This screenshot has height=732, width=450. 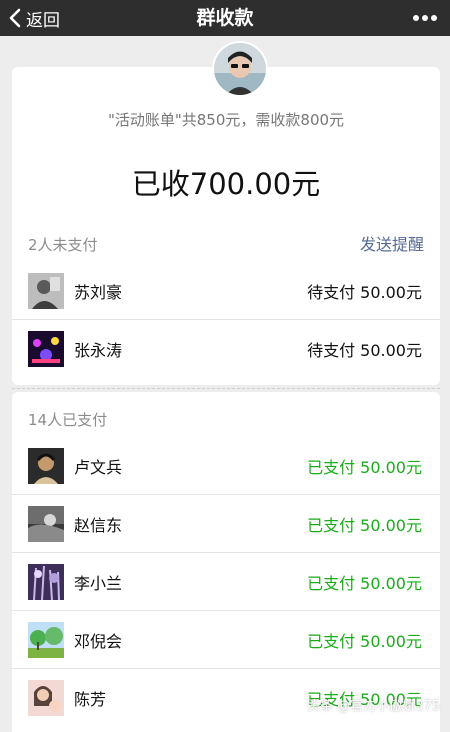 What do you see at coordinates (226, 348) in the screenshot?
I see `list-item: 张永涛 待支付 50.00元` at bounding box center [226, 348].